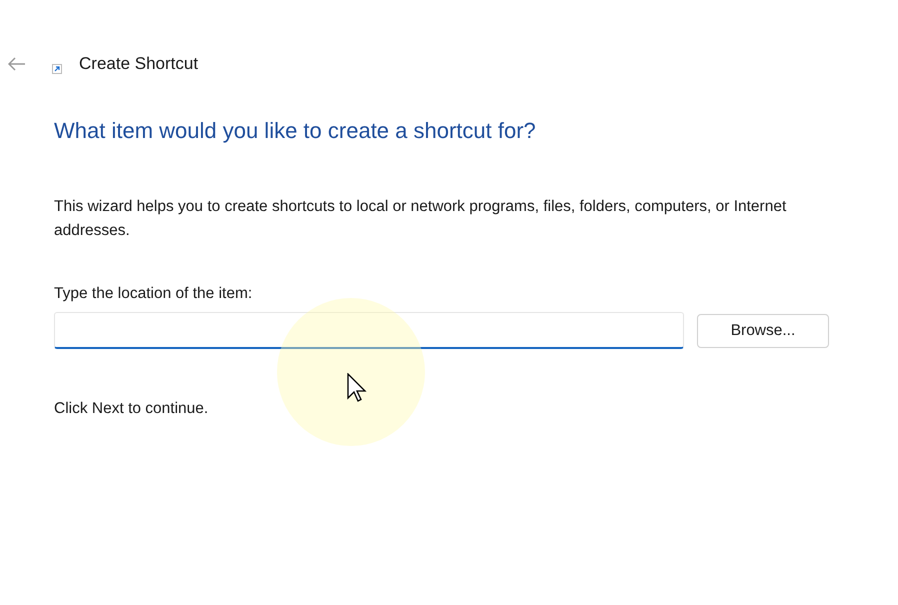 This screenshot has width=898, height=605. I want to click on location-field, so click(369, 331).